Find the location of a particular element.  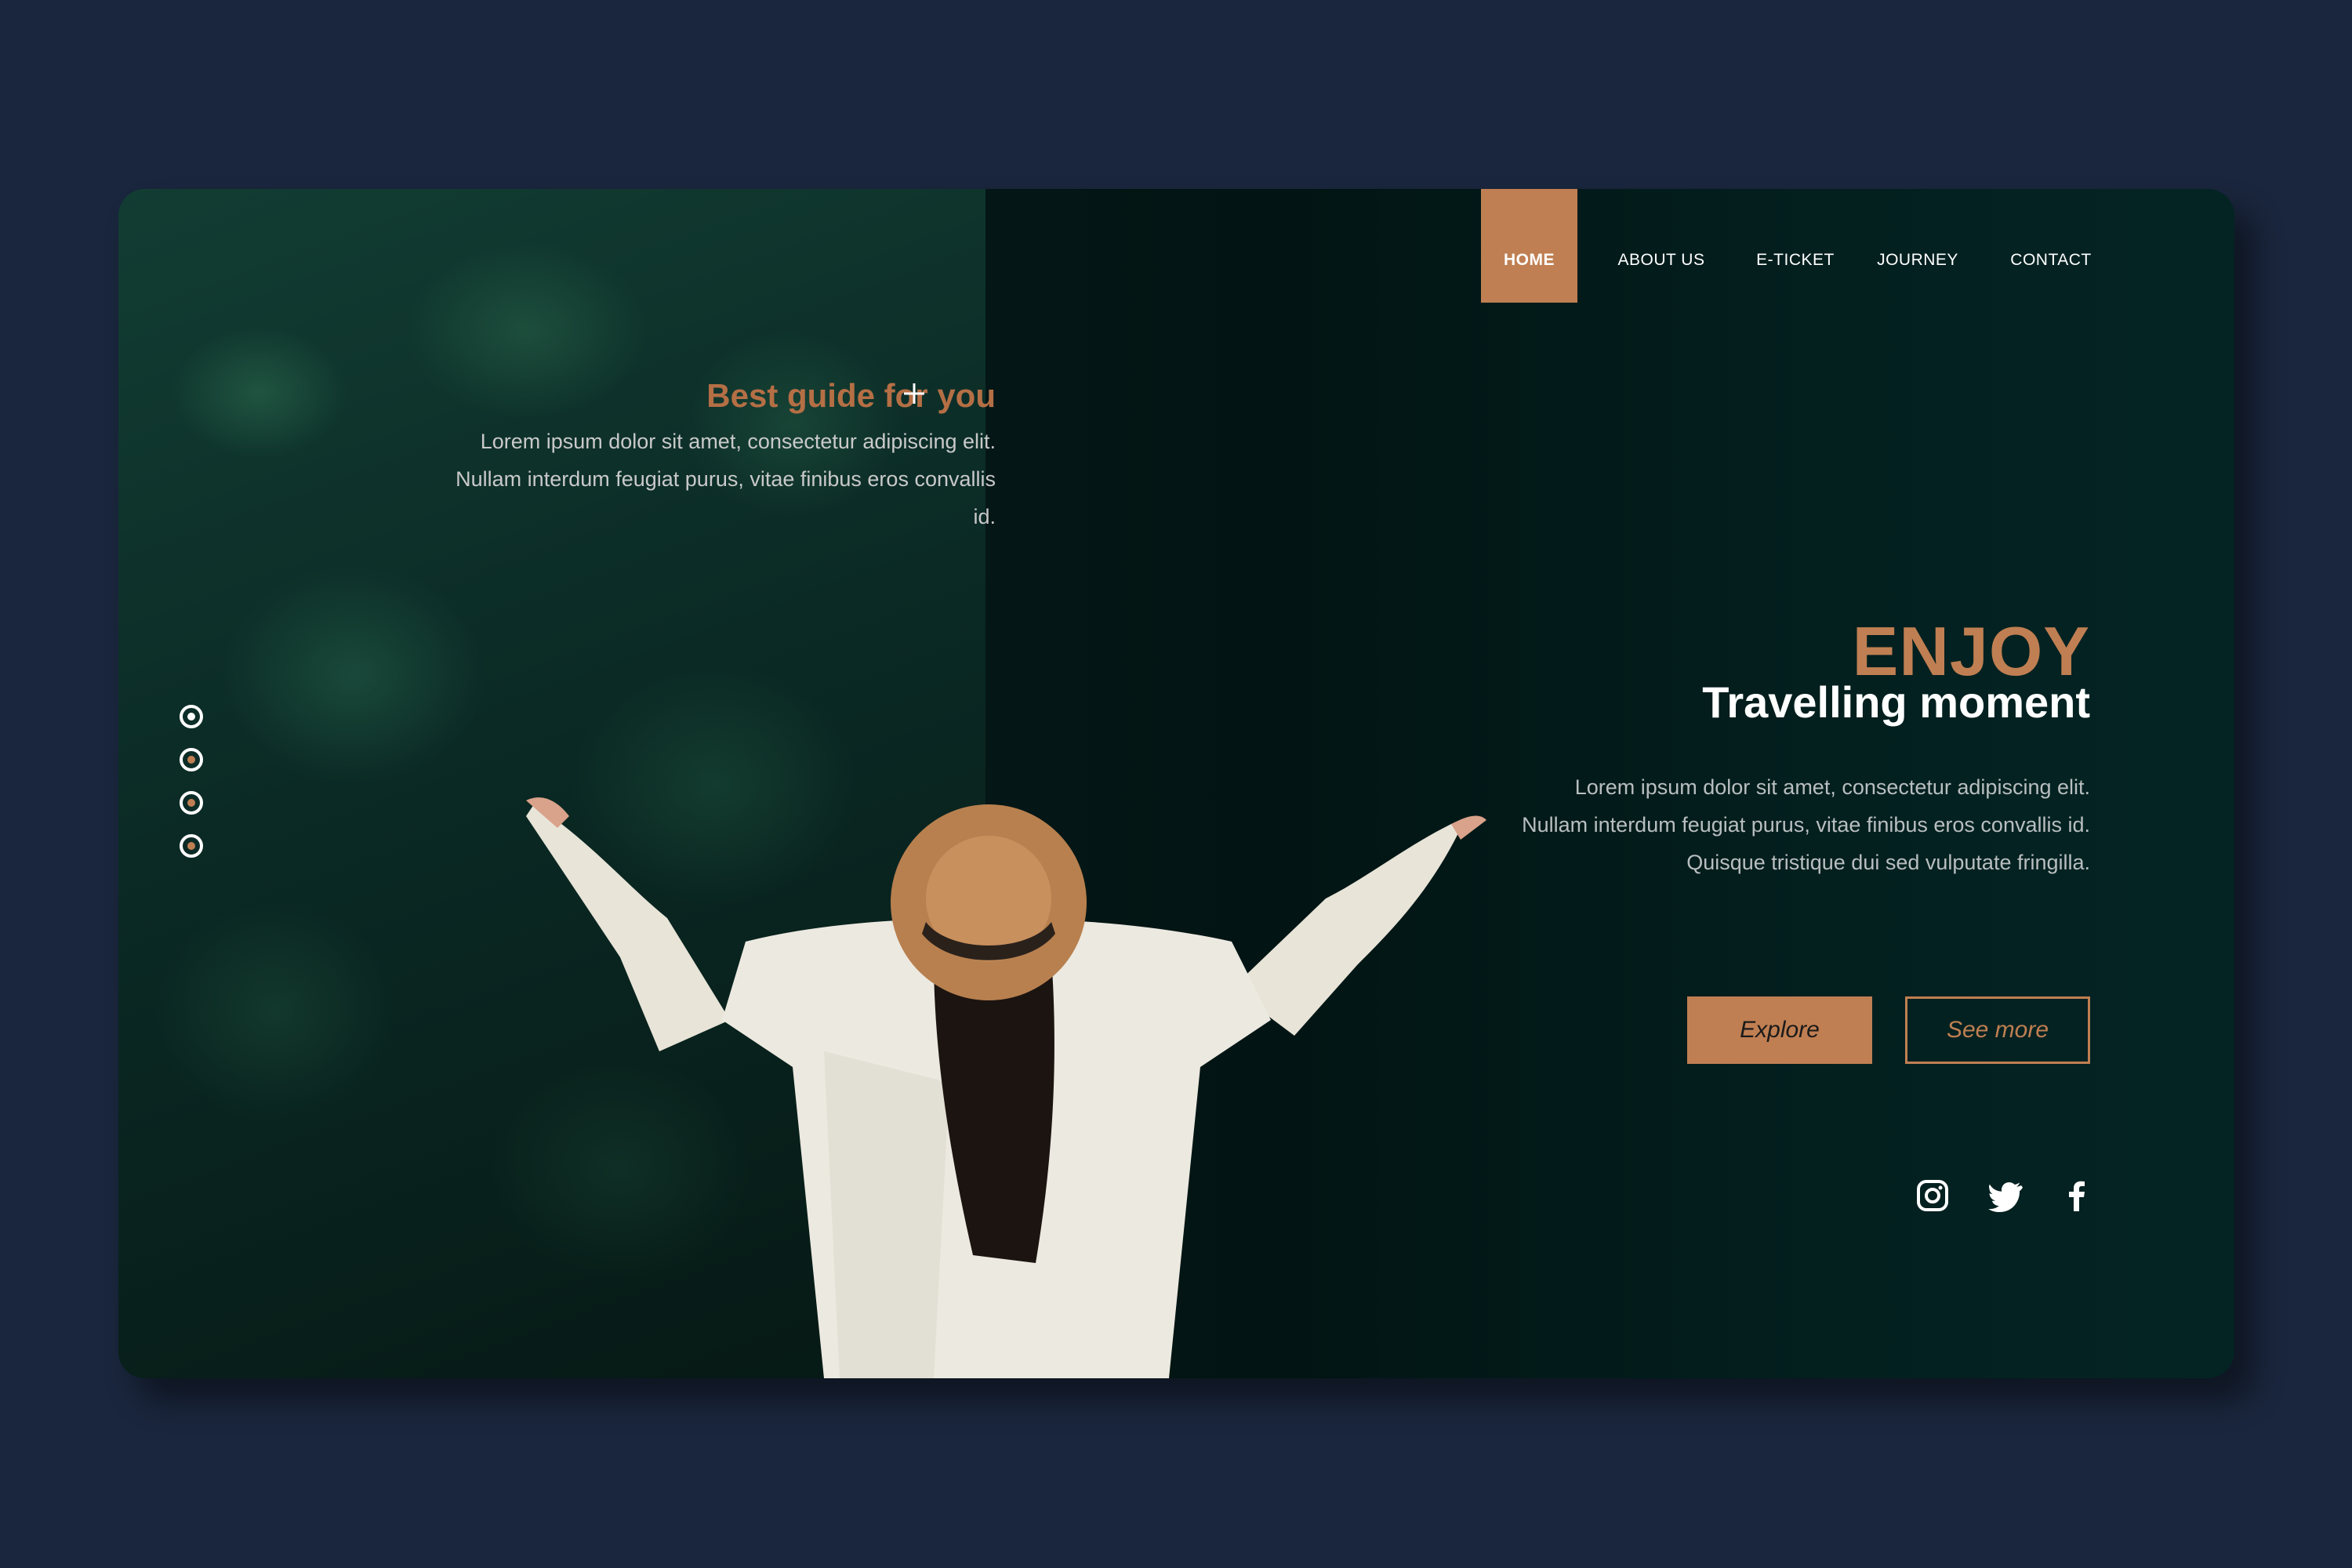

instagram-icon is located at coordinates (1933, 1195).